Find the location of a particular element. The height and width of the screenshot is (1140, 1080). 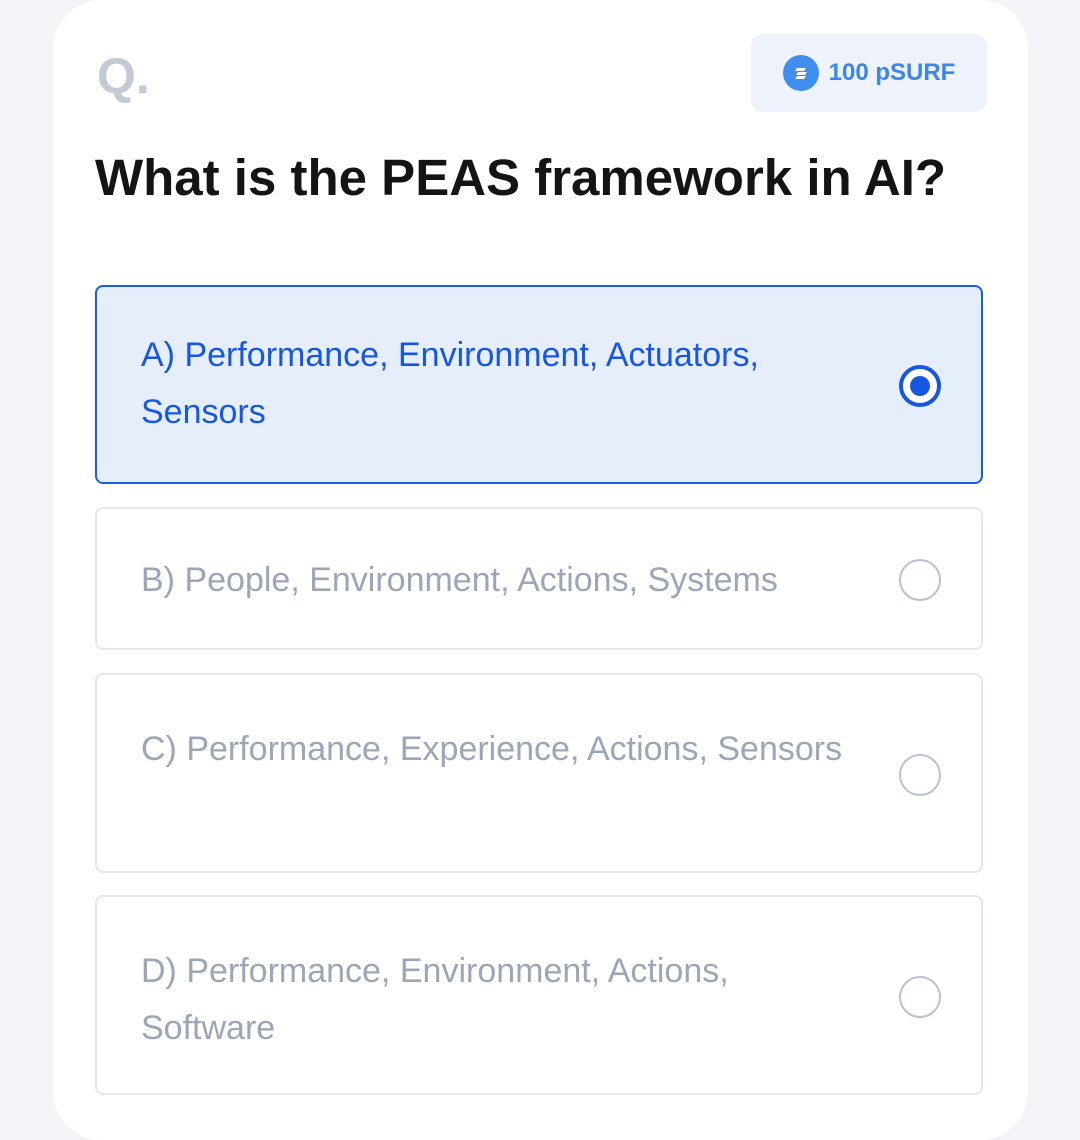

option-b: B) People, Environment, Actions, Systems is located at coordinates (539, 578).